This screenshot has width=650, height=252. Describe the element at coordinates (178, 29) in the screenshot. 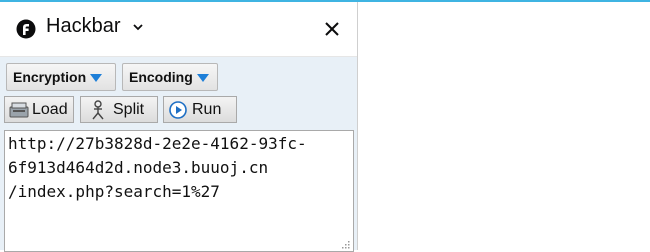

I see `sidebar-header: Hackbar` at that location.